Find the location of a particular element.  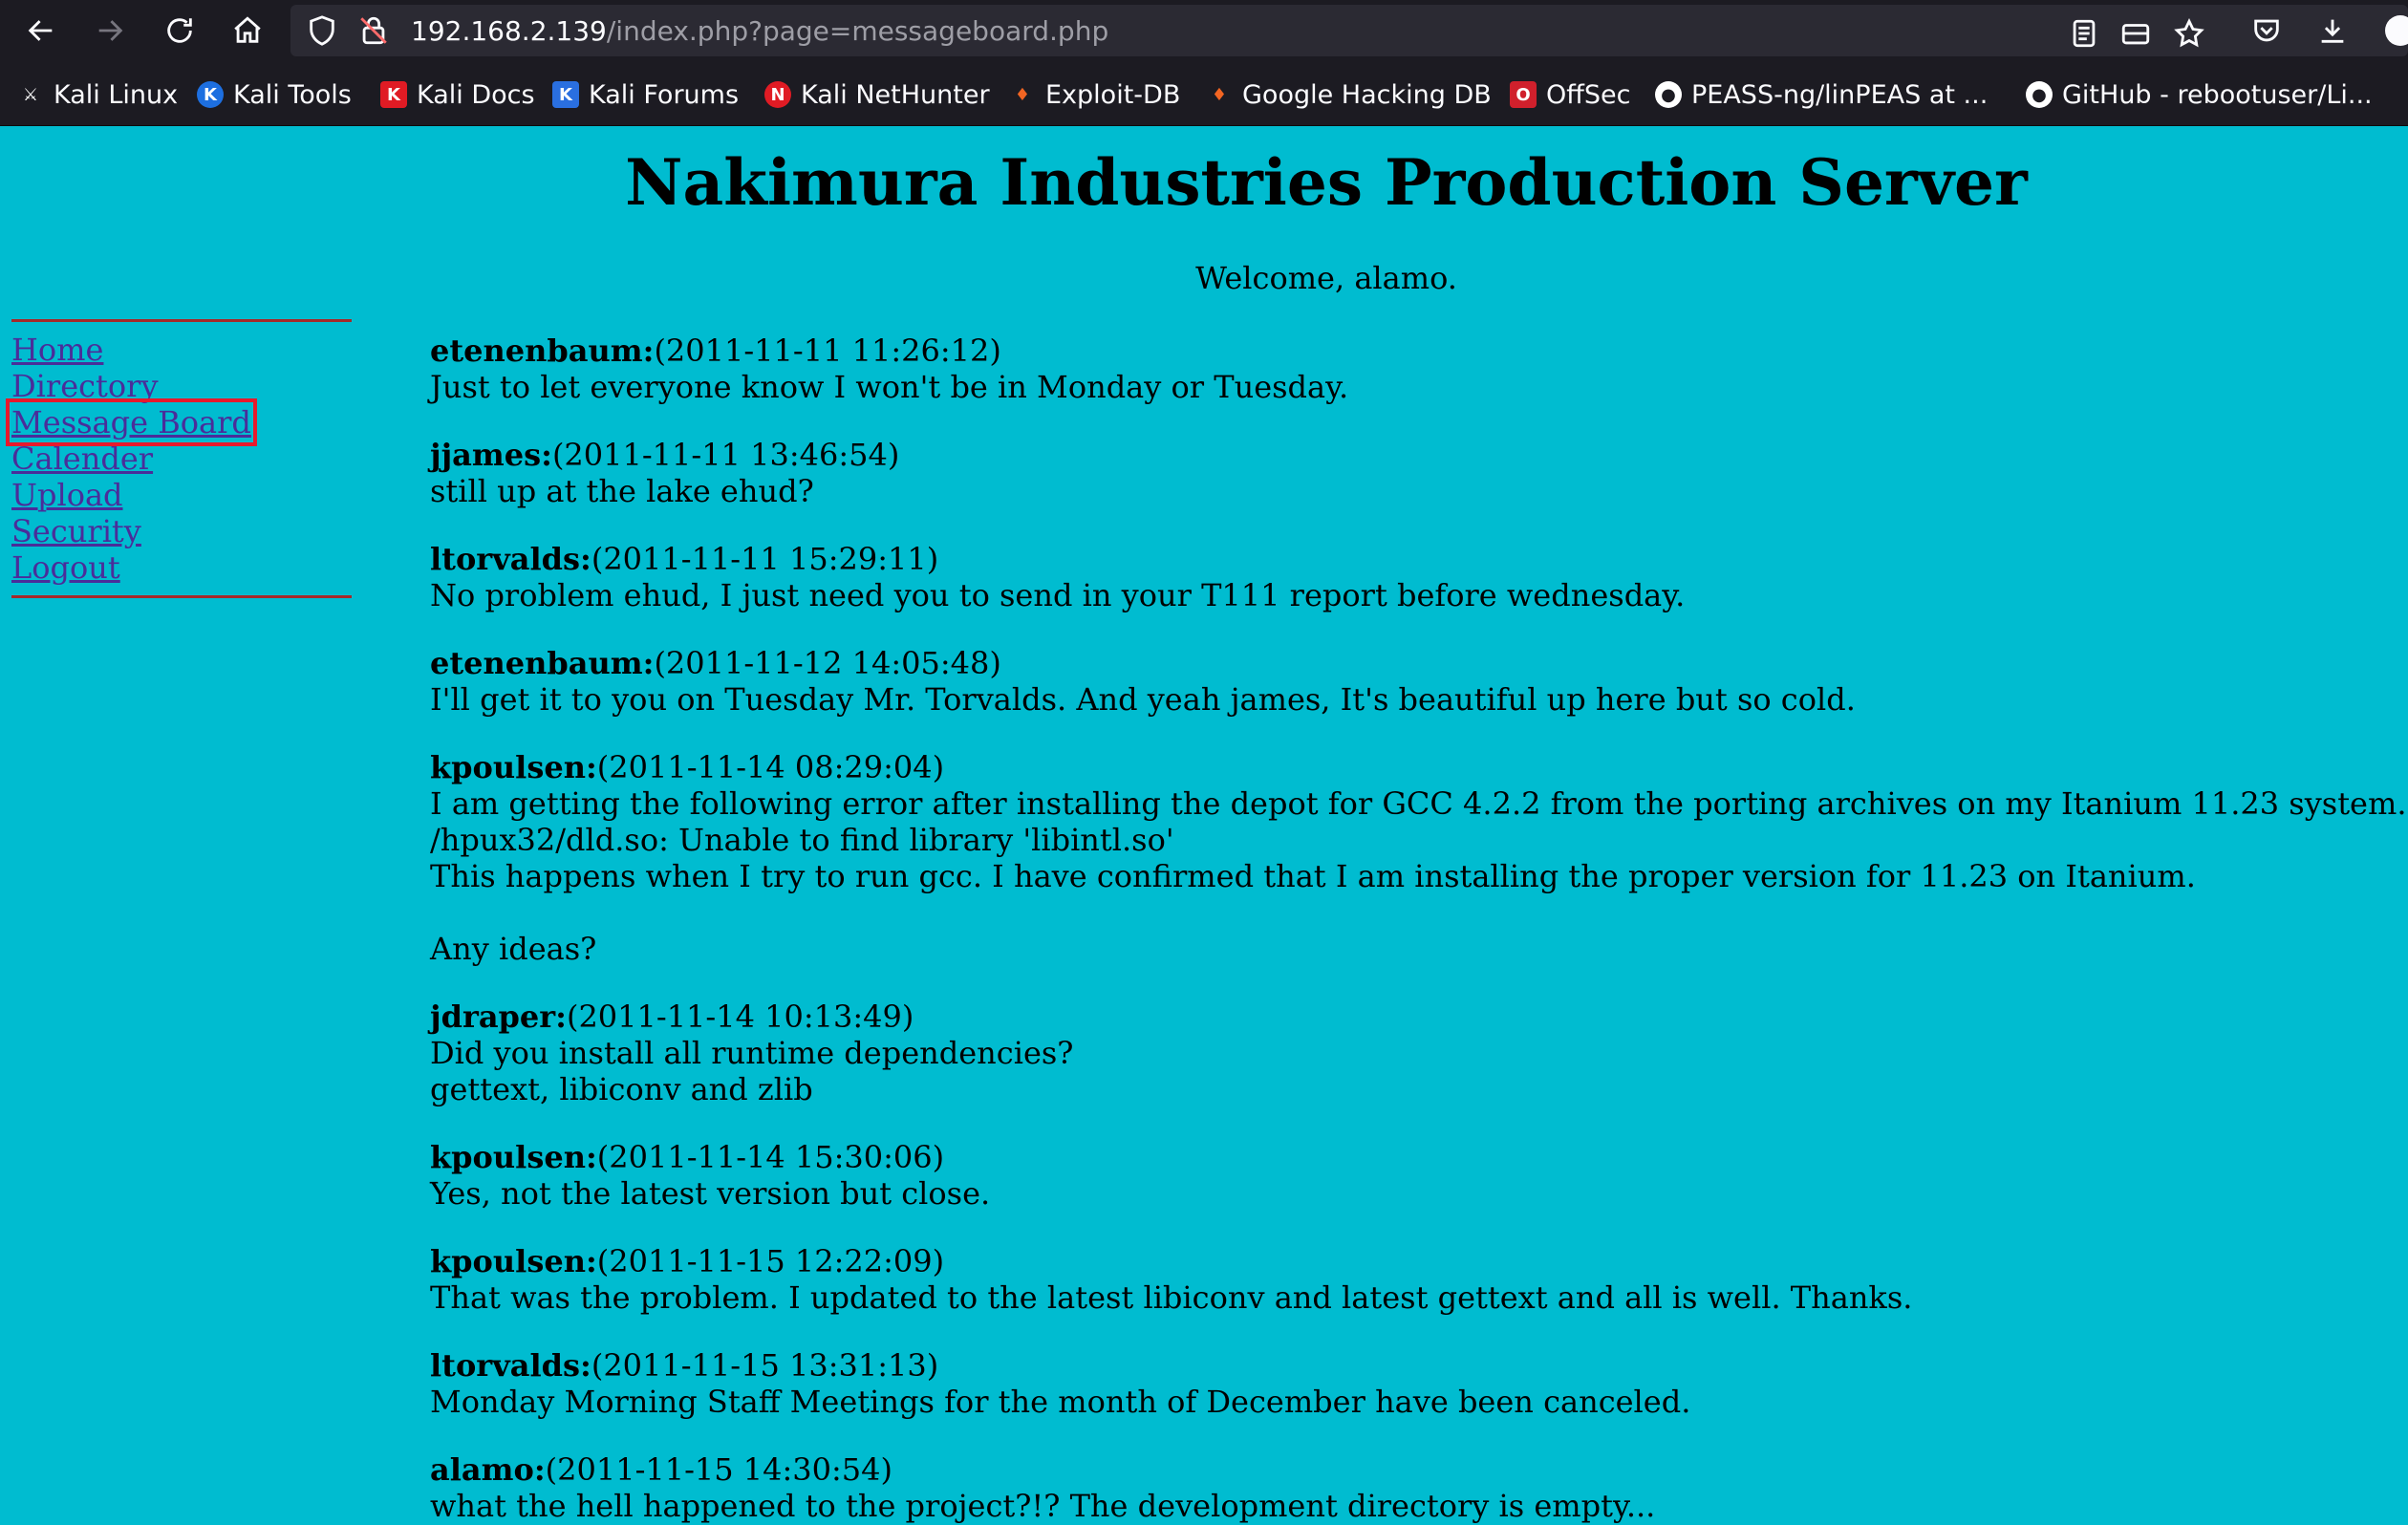

message-body: Yes, not the latest version but close. is located at coordinates (711, 1193).